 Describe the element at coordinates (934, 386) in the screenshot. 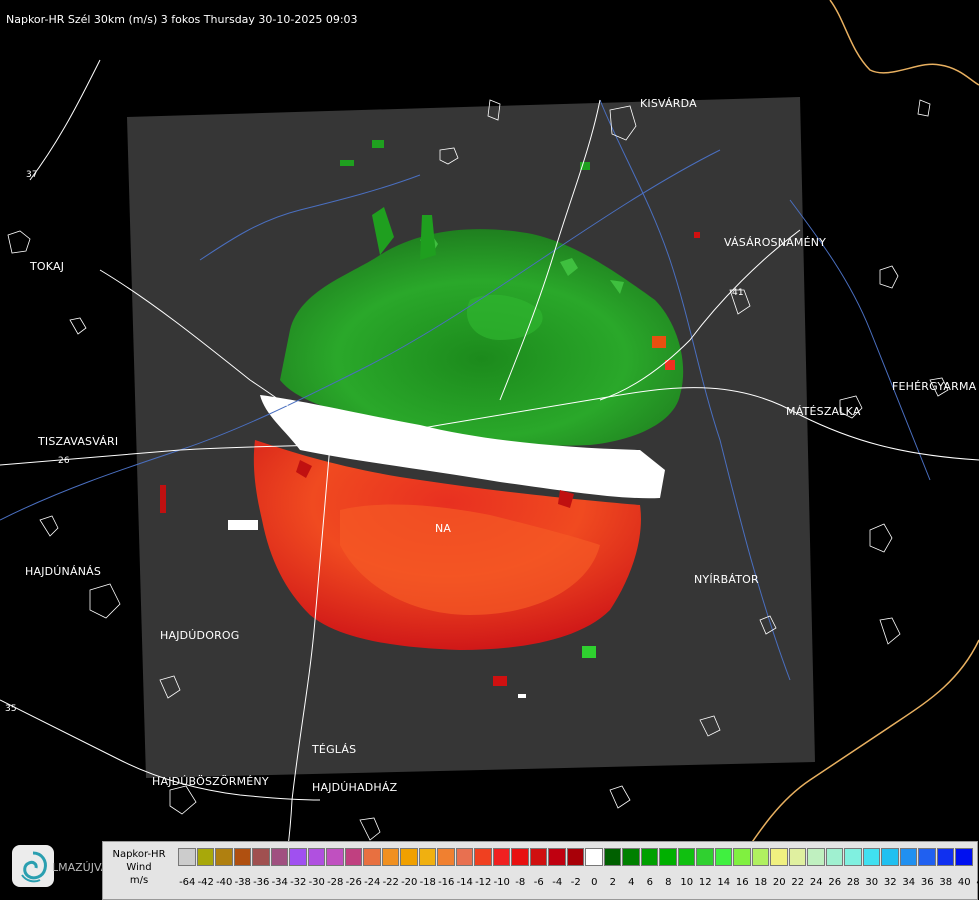

I see `city-label-fehergyarmat: FEHÉRGYARMA` at that location.